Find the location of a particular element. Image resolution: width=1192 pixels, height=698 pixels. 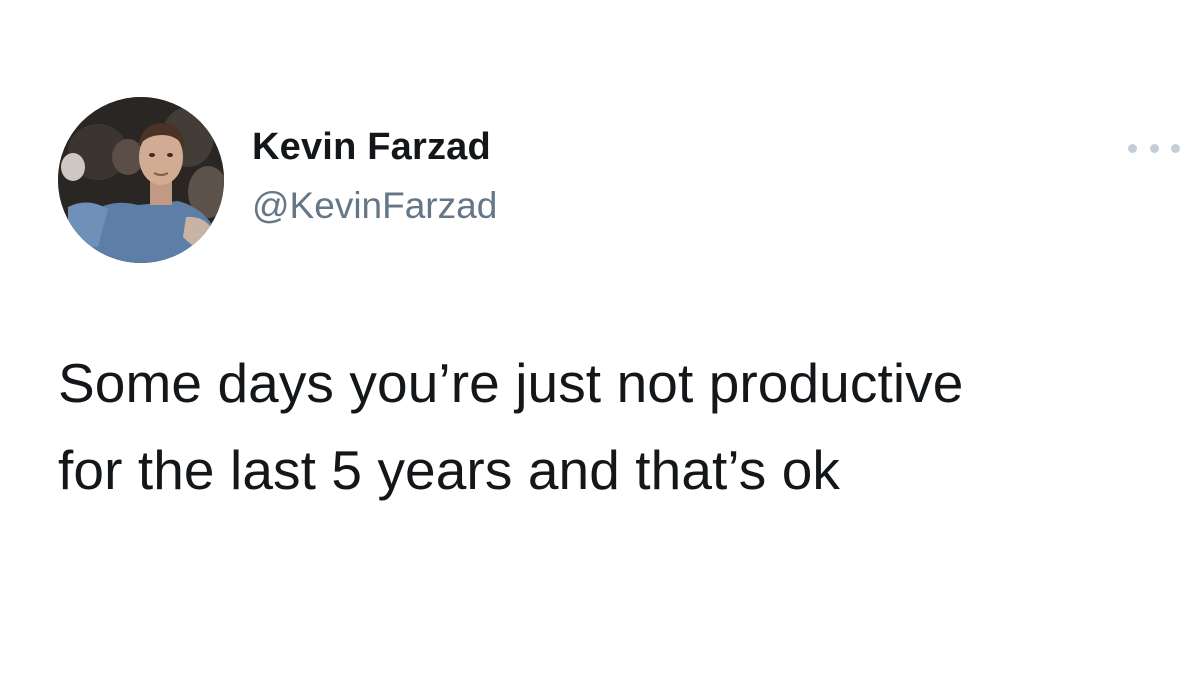

more-options-icon is located at coordinates (1154, 148).